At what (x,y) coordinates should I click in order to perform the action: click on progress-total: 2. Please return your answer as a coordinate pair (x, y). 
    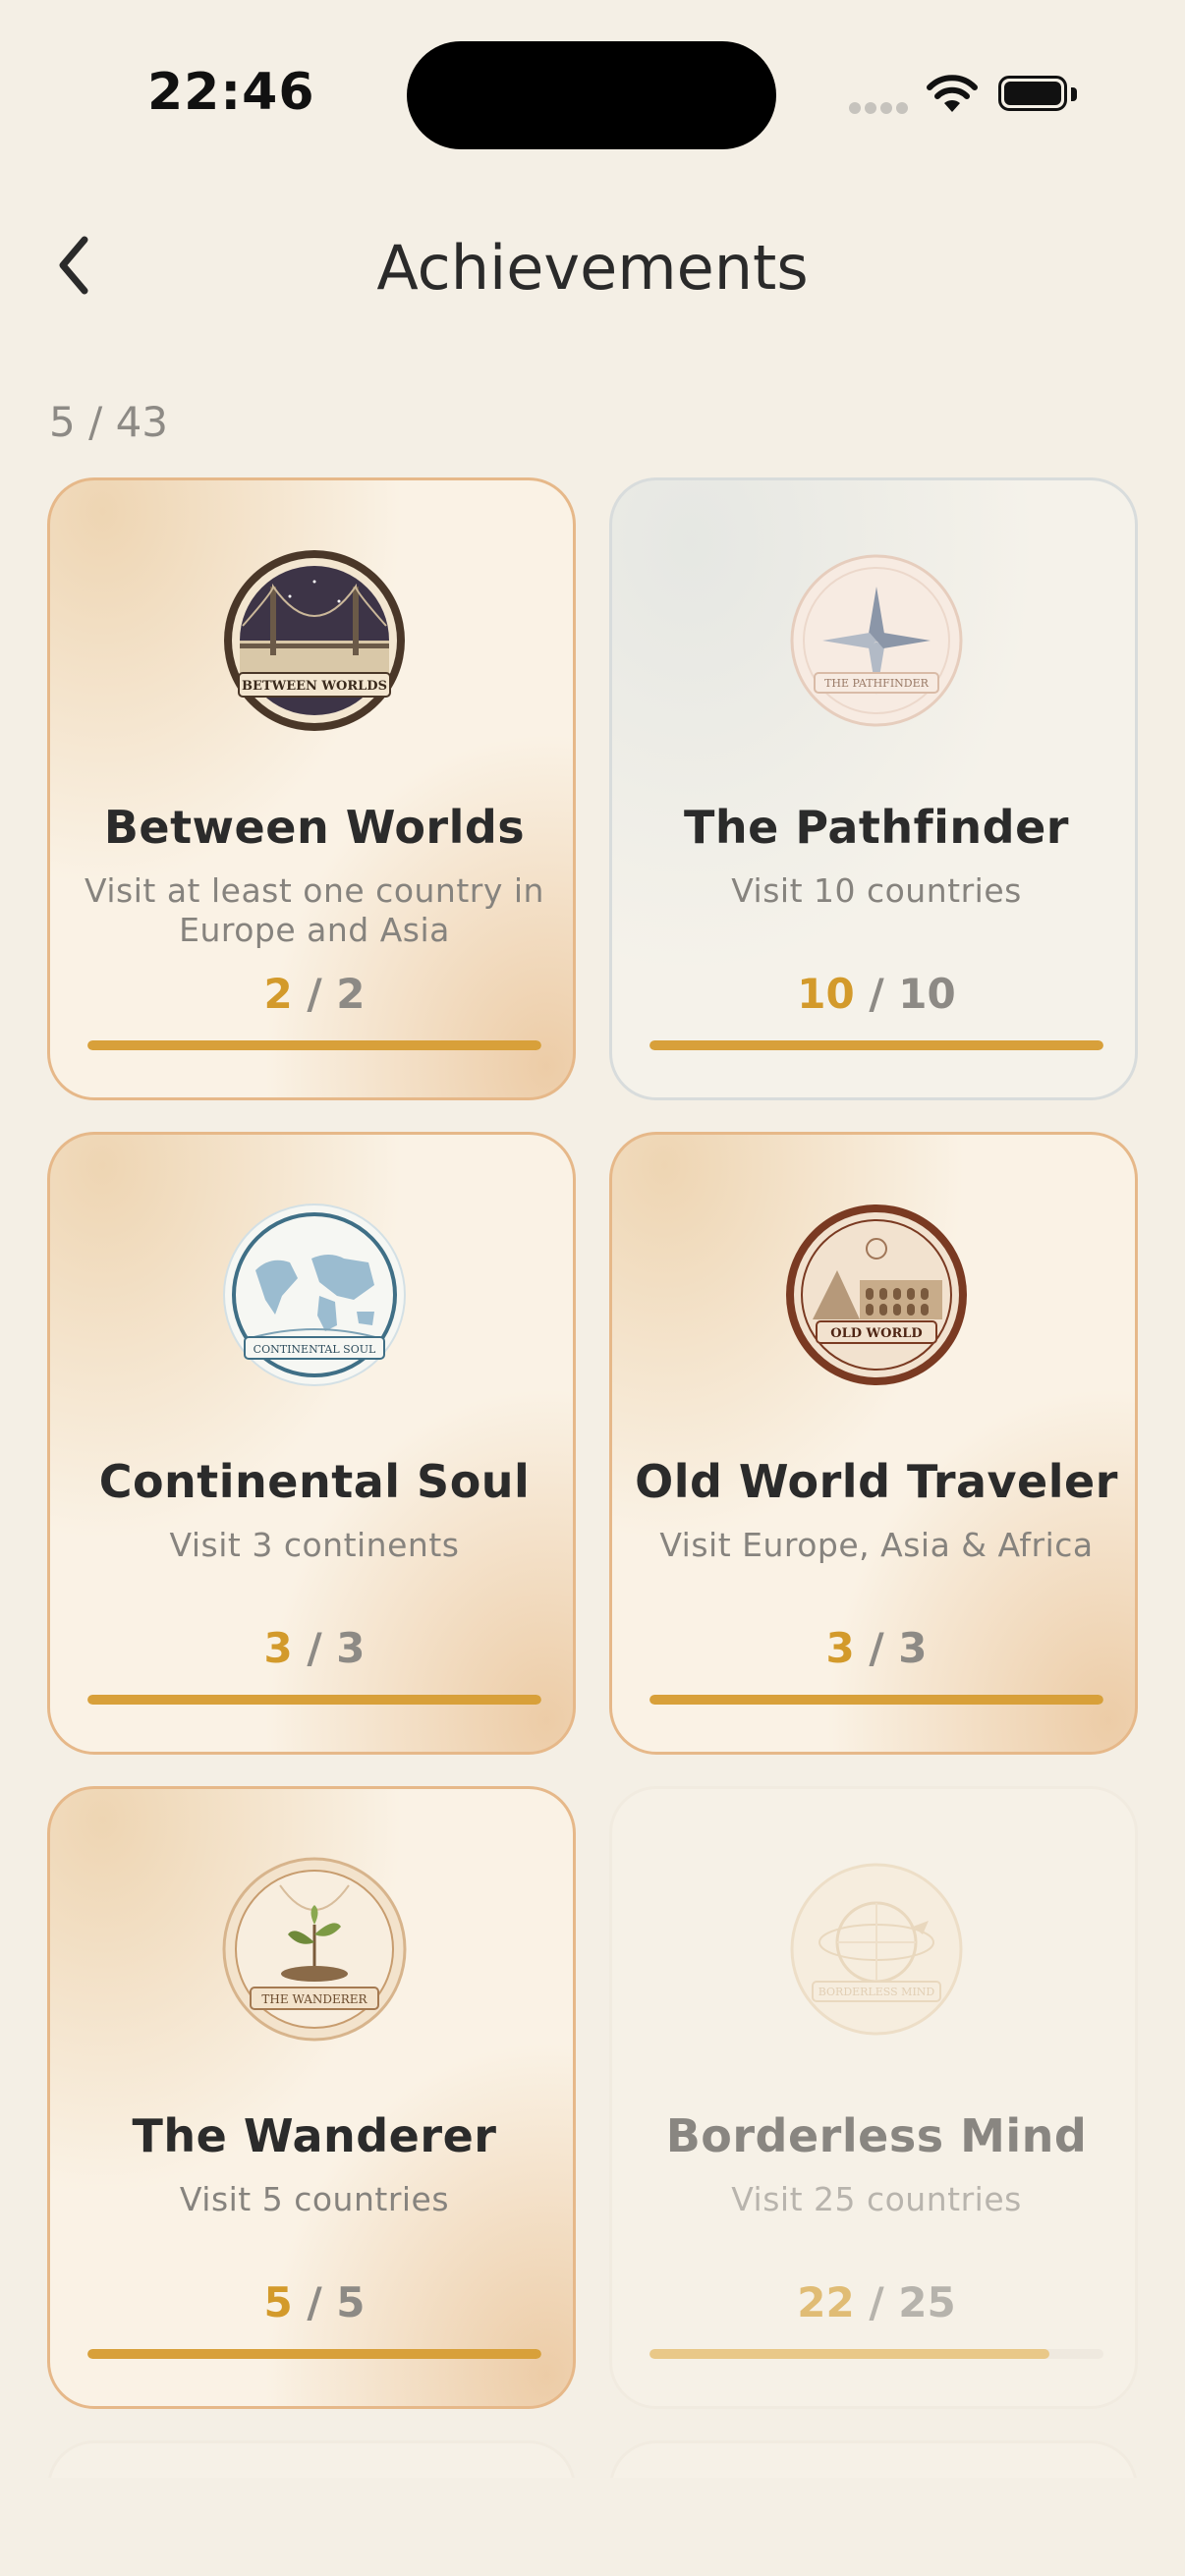
    Looking at the image, I should click on (351, 994).